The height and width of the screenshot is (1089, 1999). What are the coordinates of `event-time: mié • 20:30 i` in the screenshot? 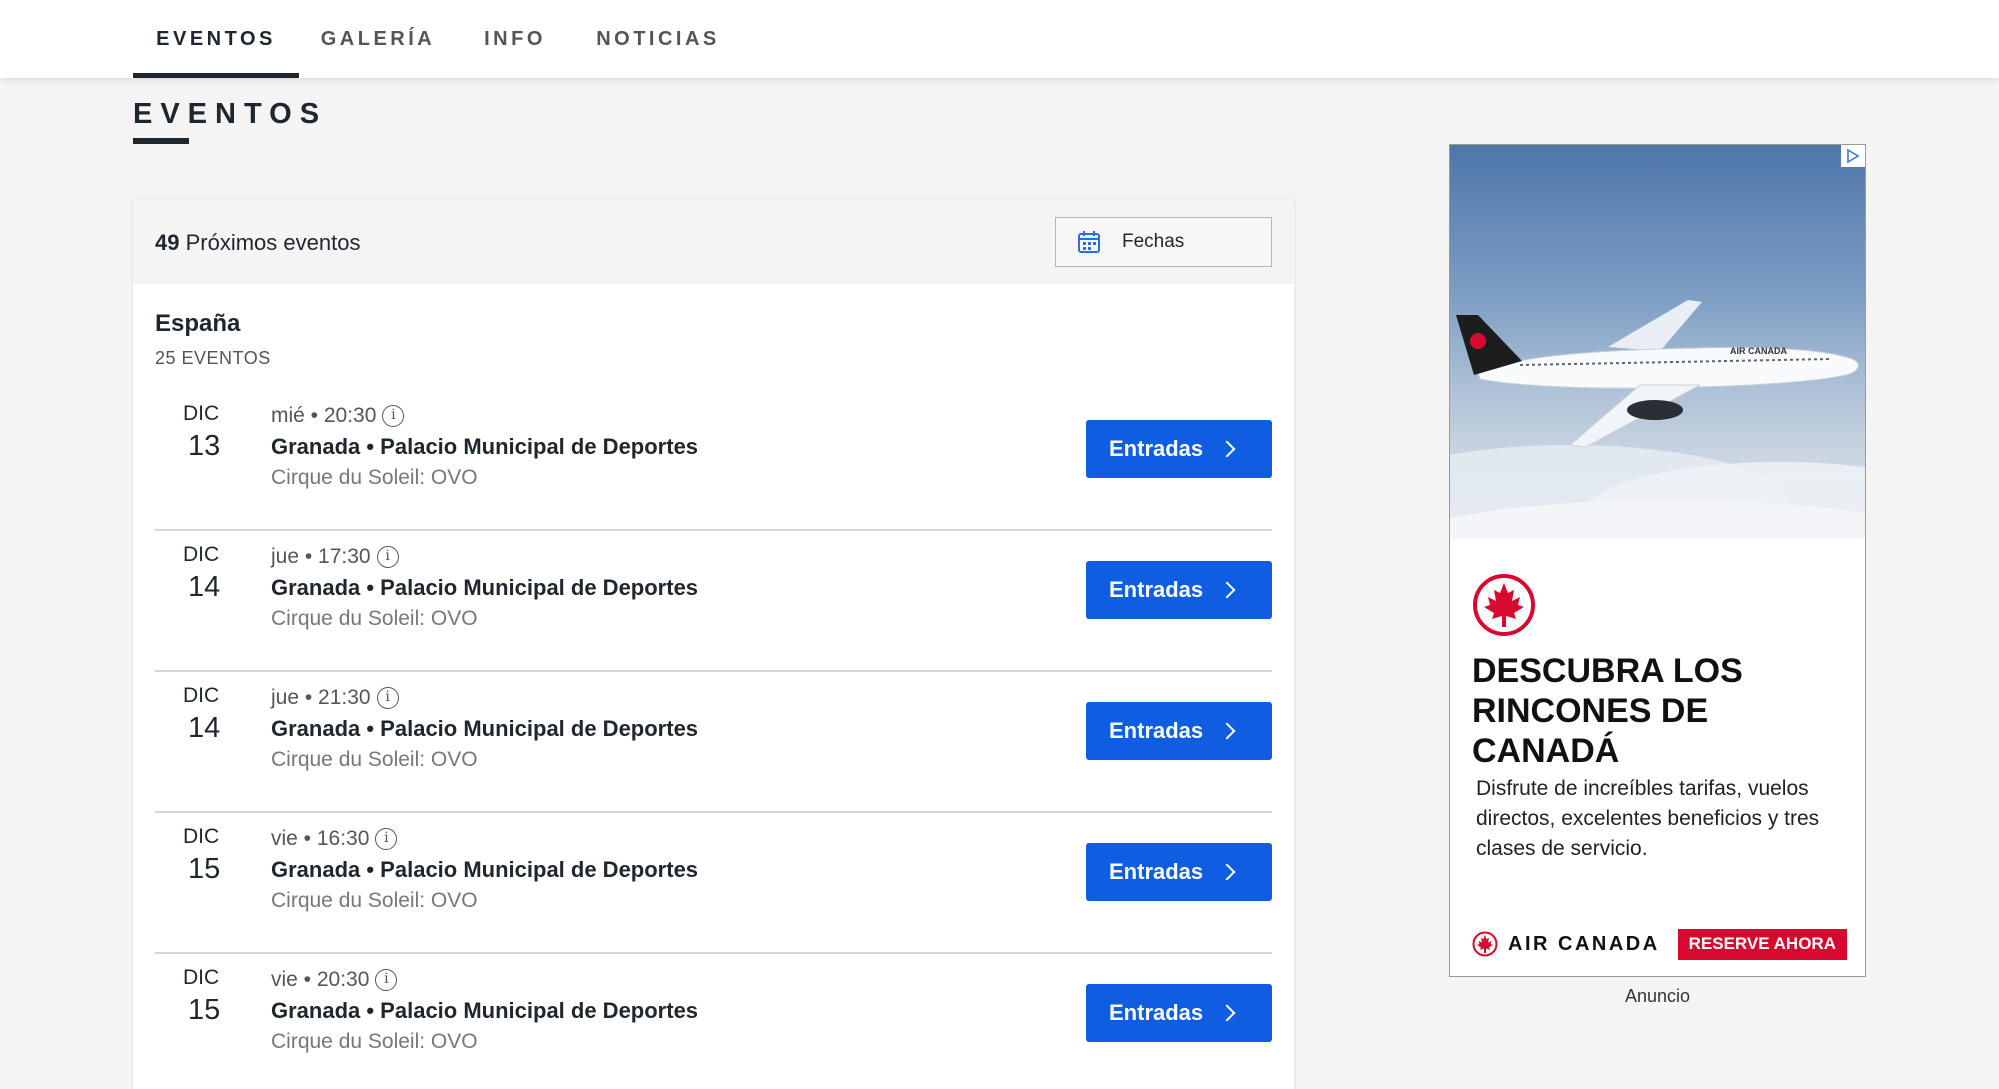 It's located at (338, 416).